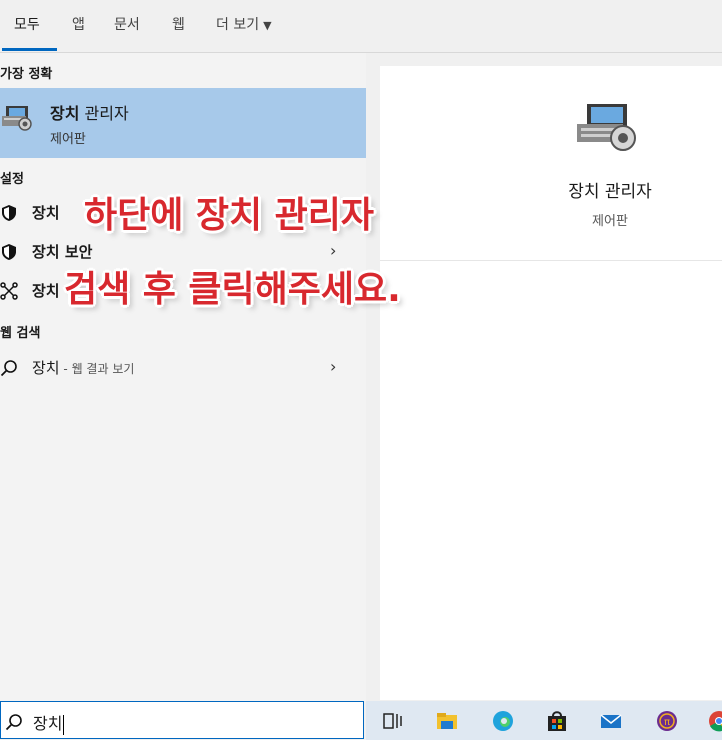  I want to click on tab-more-label: 더 보기, so click(238, 25).